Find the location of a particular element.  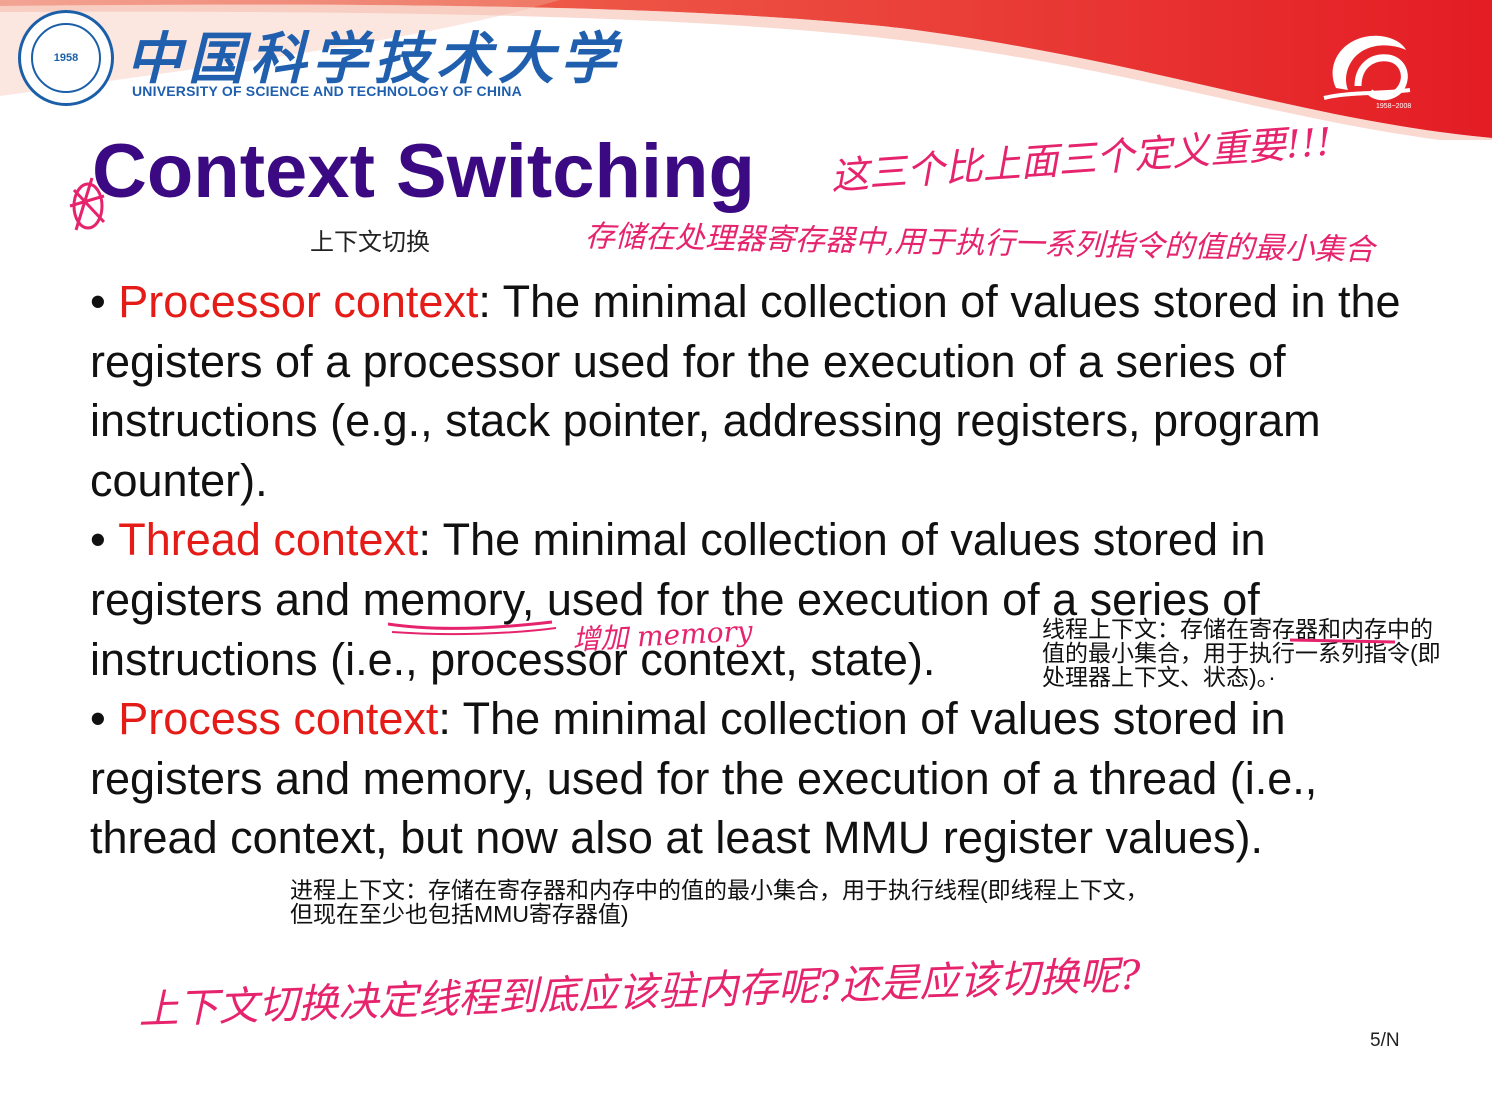

memory-underline is located at coordinates (470, 625).